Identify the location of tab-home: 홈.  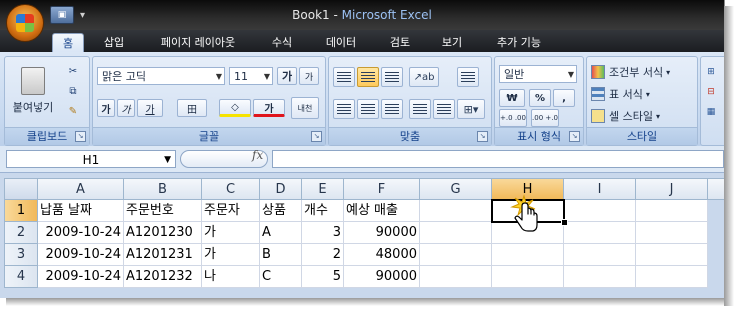
(68, 43).